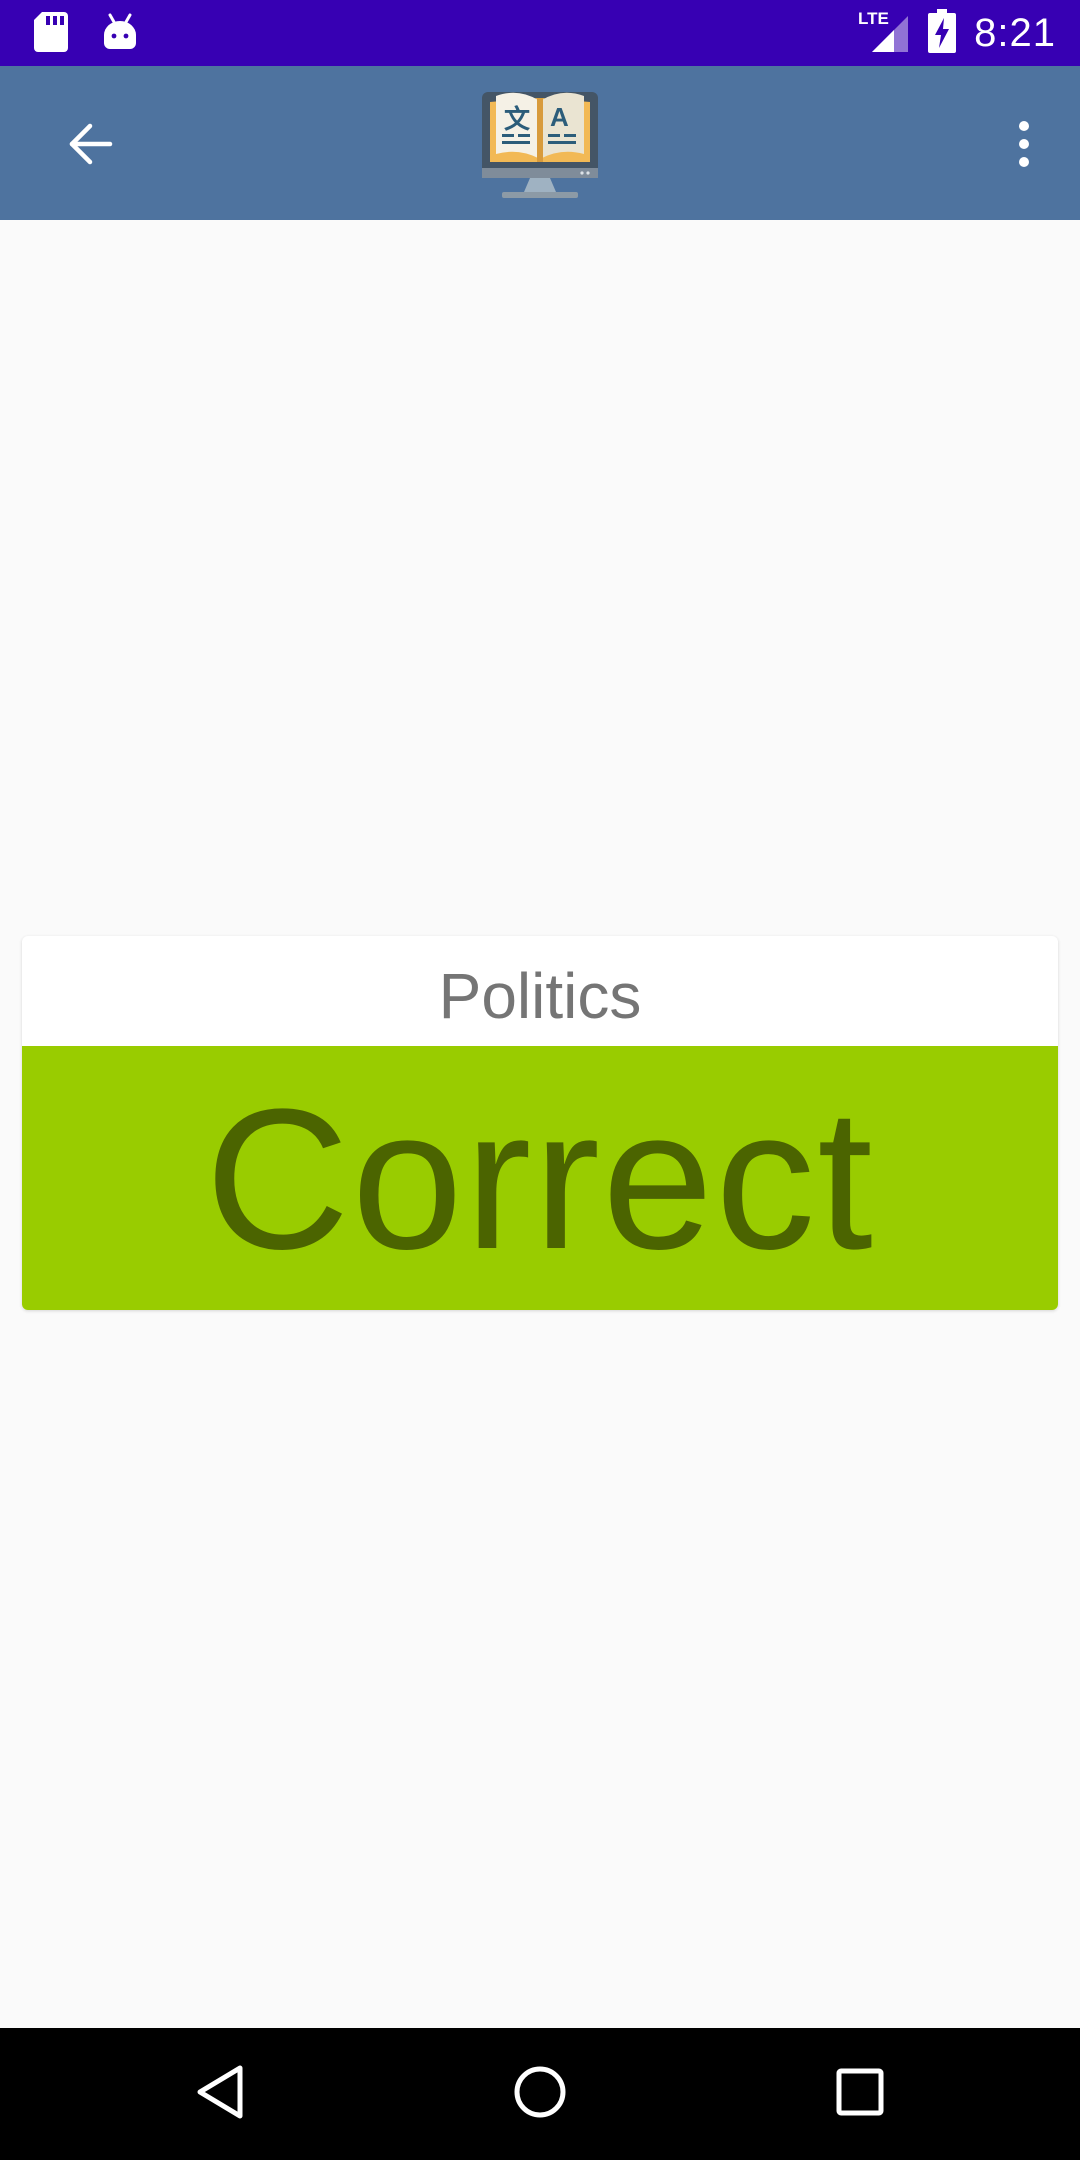 This screenshot has width=1080, height=2160. I want to click on nav-back-icon, so click(220, 2094).